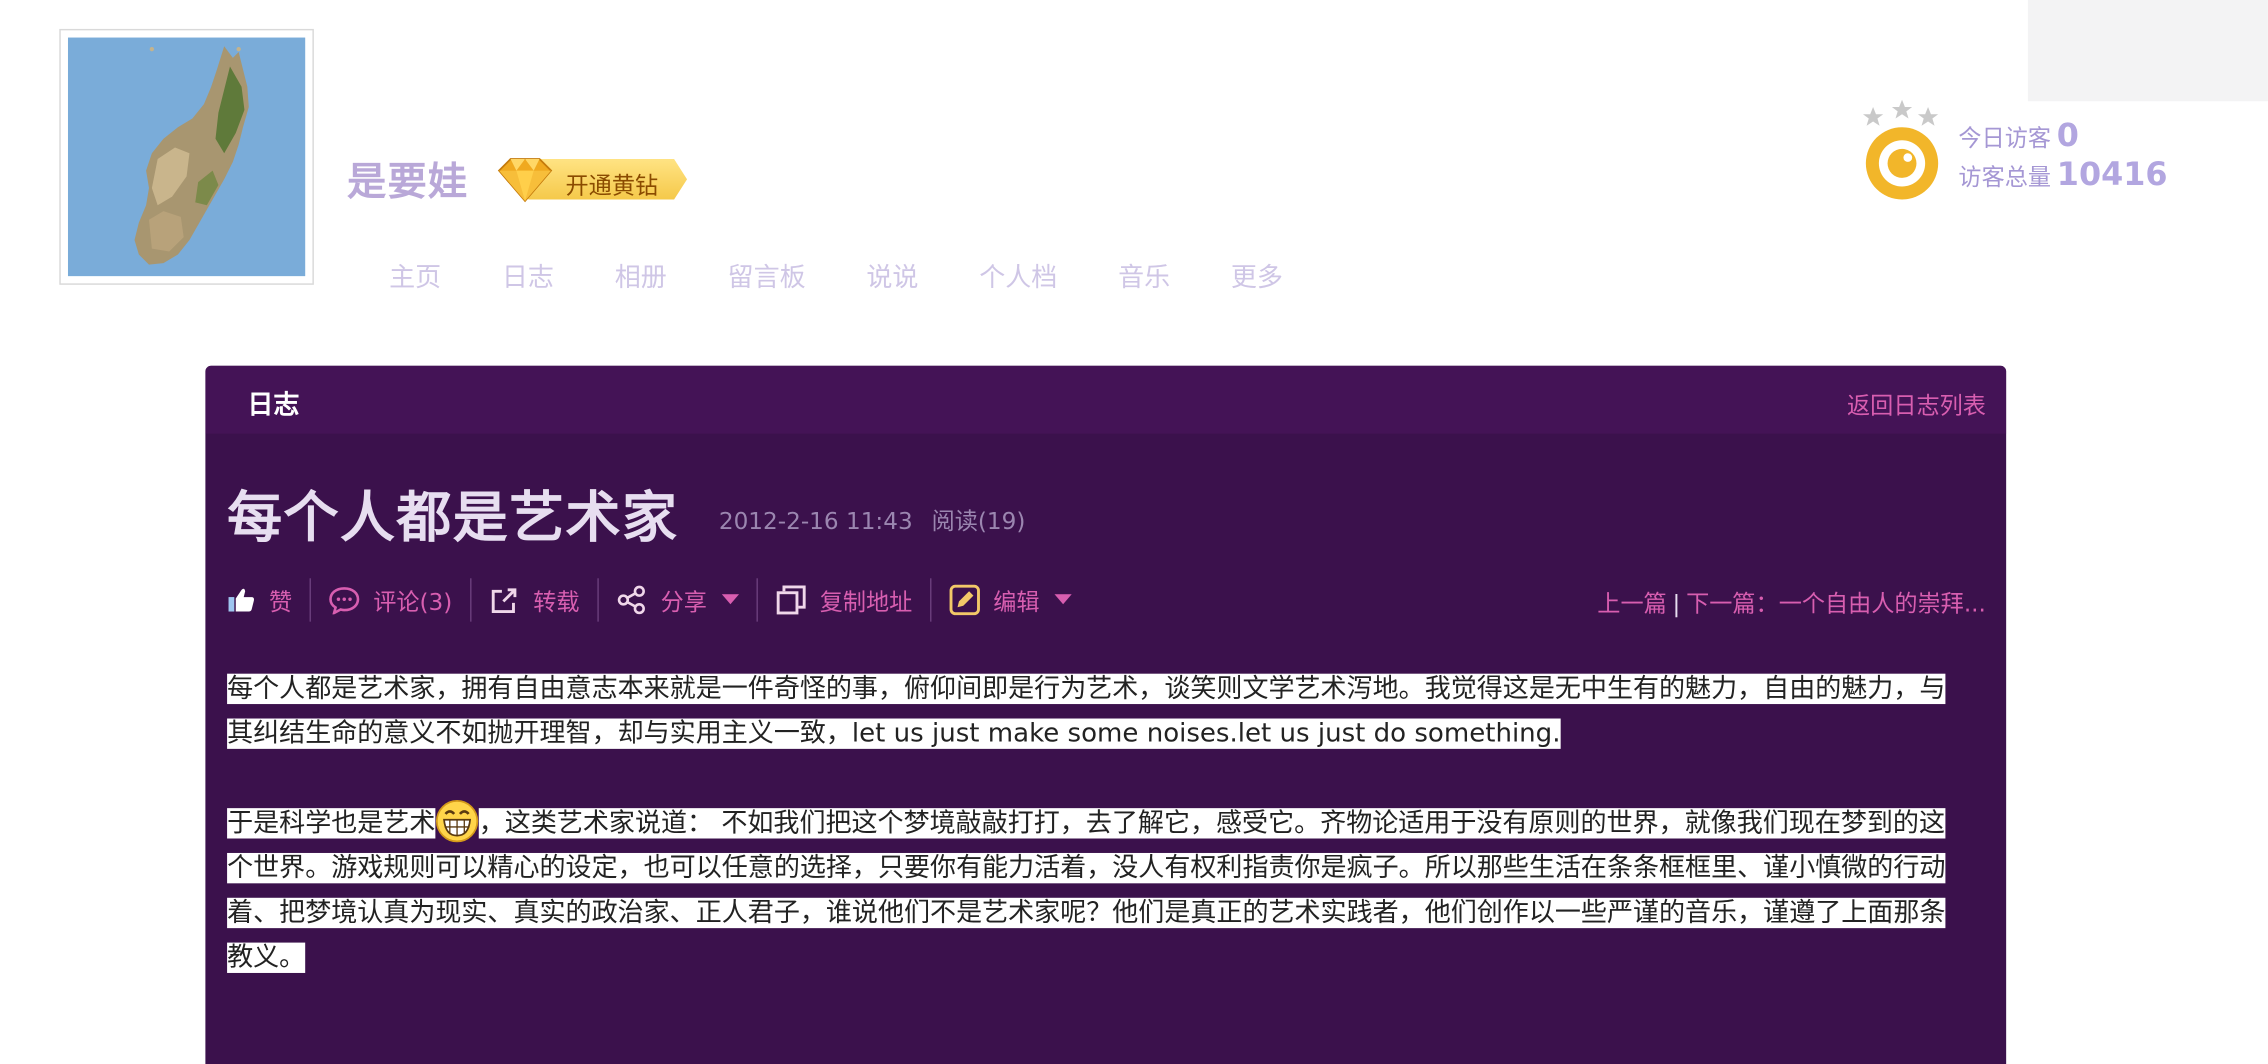  Describe the element at coordinates (331, 823) in the screenshot. I see `post-paragraph-text-start: 于是科学也是艺术` at that location.